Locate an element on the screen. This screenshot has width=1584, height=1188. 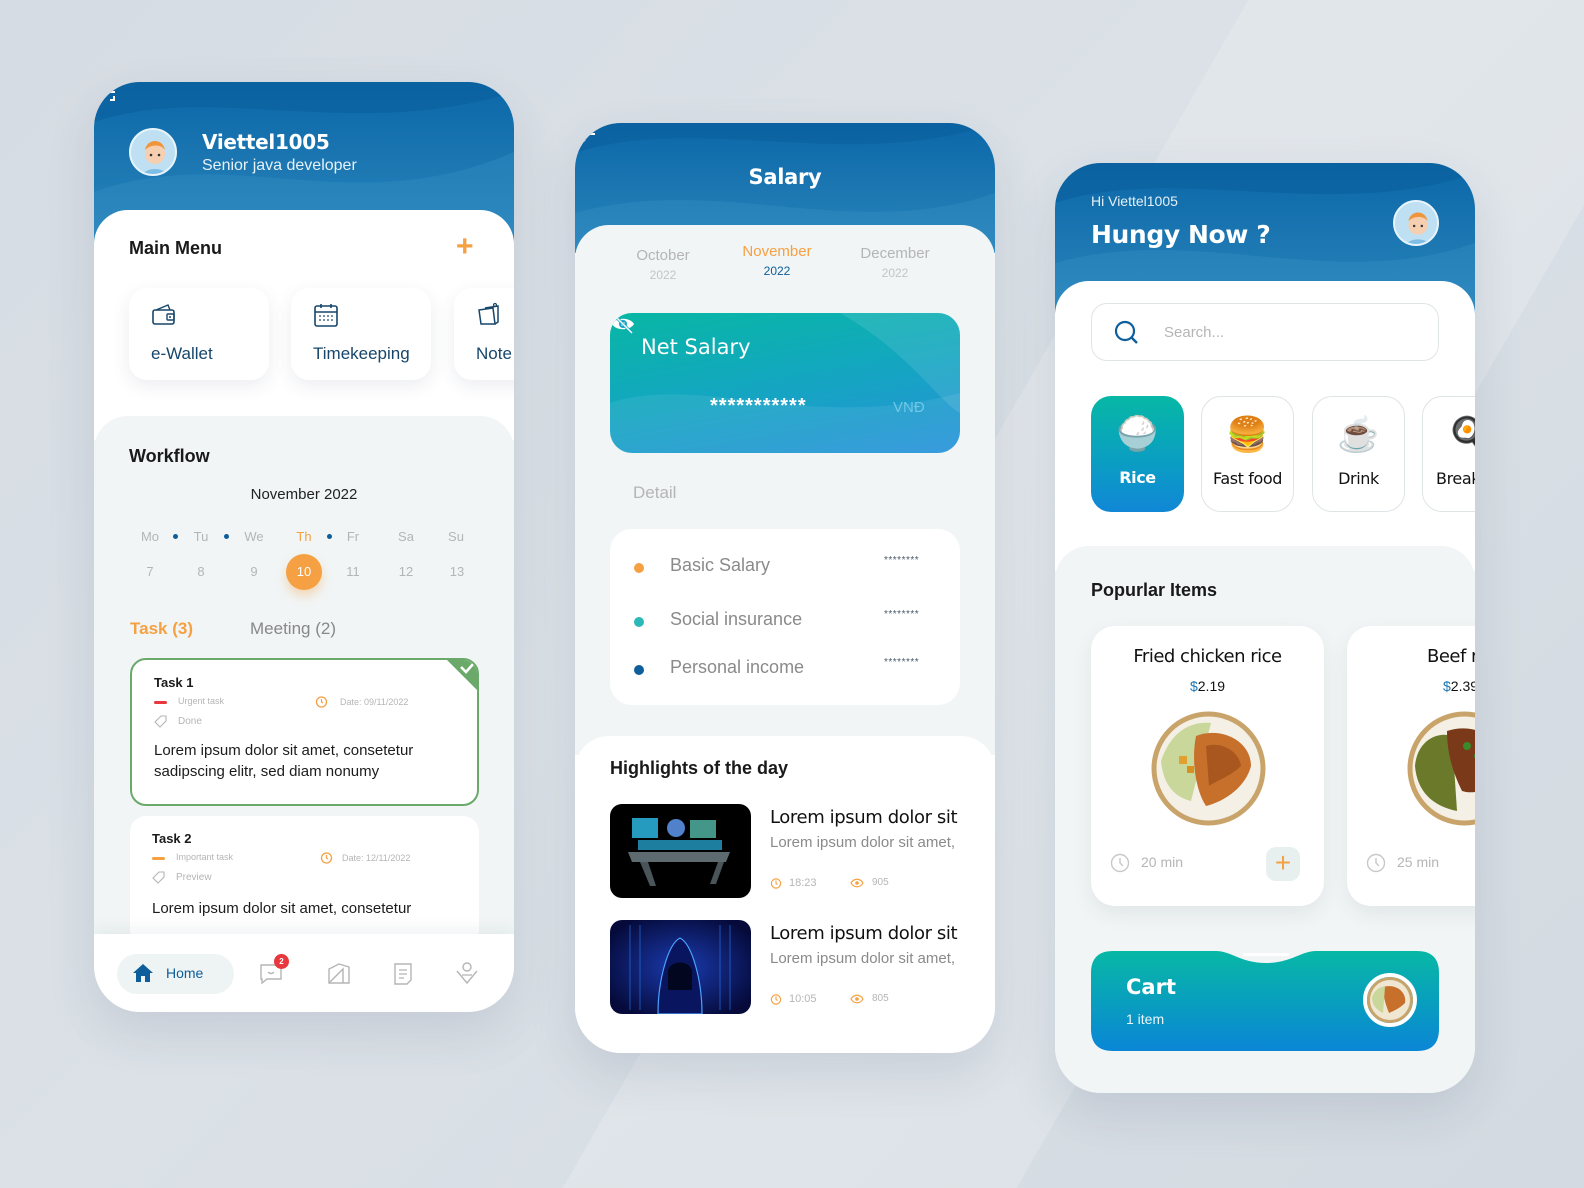
prep-time: 20 min is located at coordinates (1162, 862).